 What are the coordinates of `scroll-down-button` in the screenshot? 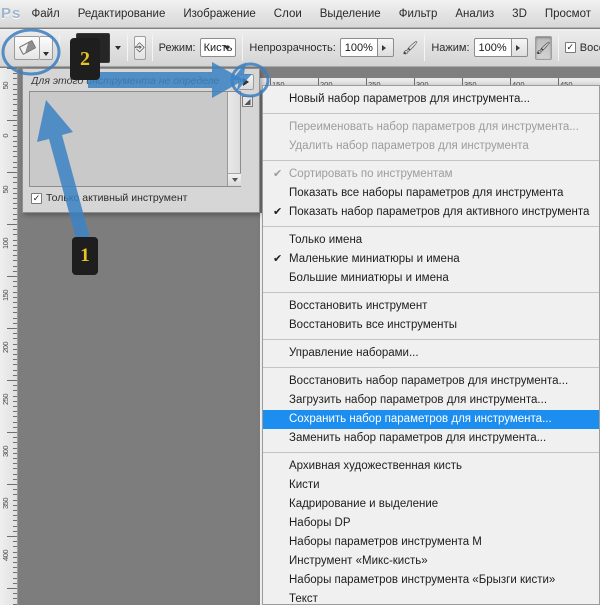 It's located at (234, 179).